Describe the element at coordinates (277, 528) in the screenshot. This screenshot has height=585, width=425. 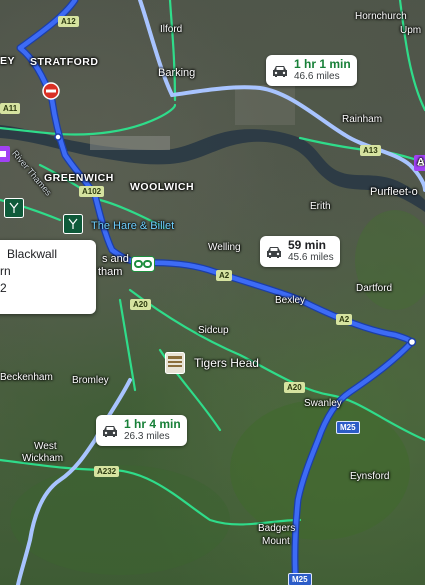
I see `place-badgers-line1: Badgers` at that location.